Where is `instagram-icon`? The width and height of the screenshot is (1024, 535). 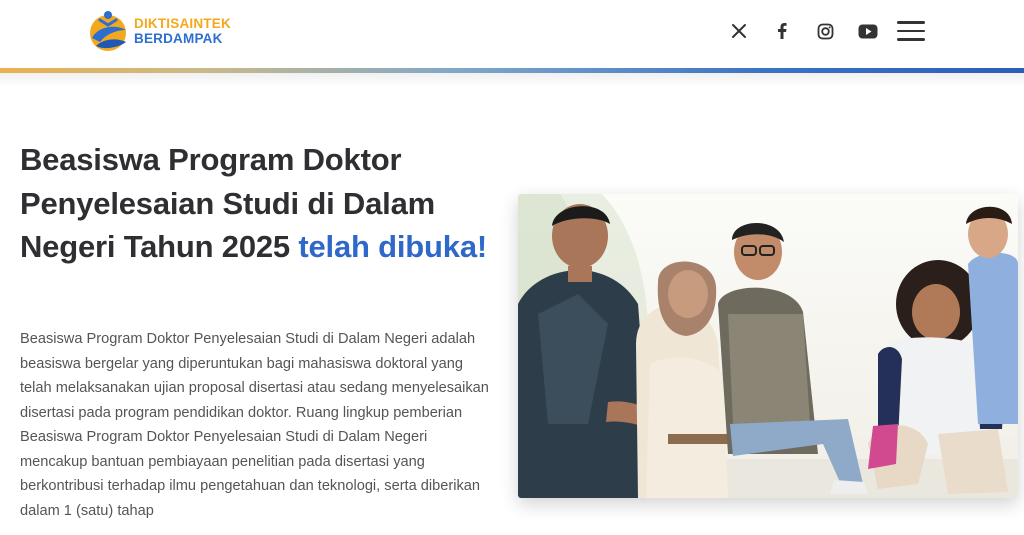 instagram-icon is located at coordinates (825, 31).